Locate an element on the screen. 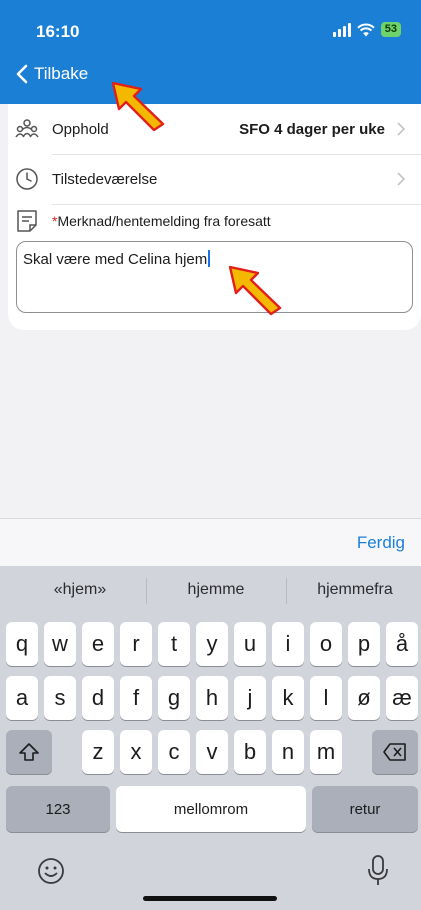 The image size is (421, 910). keyboard-accessory-bar: Ferdig is located at coordinates (210, 542).